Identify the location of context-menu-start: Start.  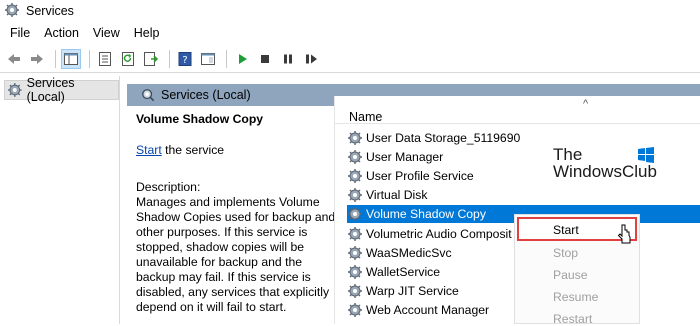
(566, 230).